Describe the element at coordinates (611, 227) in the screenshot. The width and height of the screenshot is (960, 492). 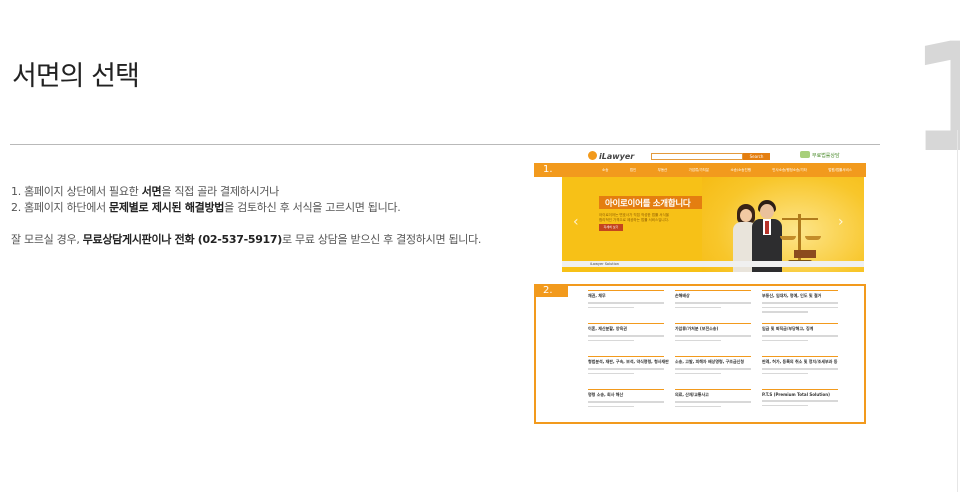
I see `banner-button: 자세히 보기` at that location.